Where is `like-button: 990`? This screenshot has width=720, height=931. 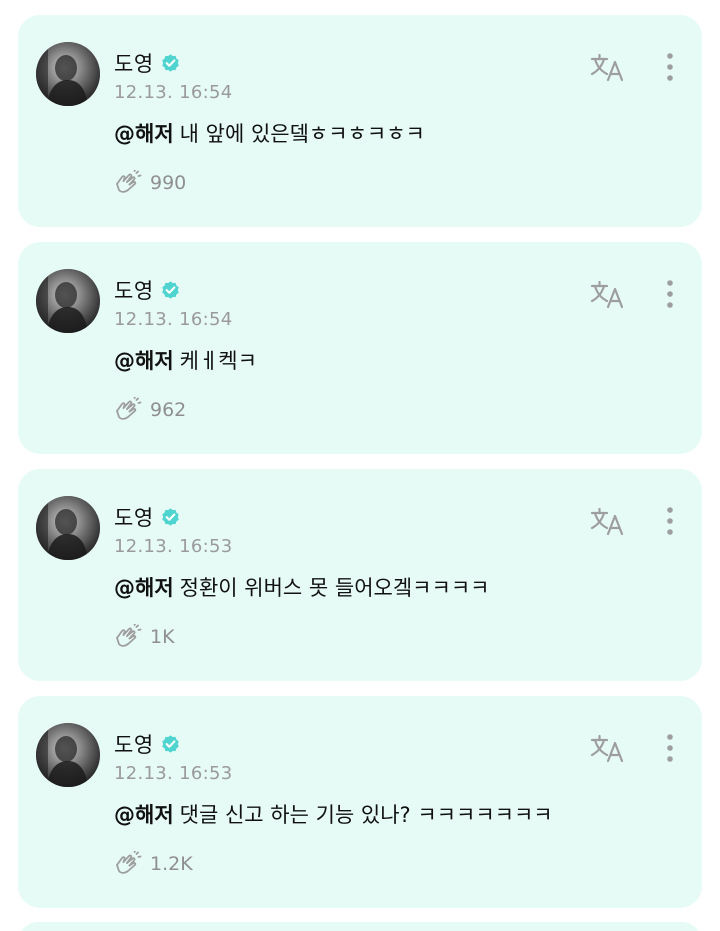 like-button: 990 is located at coordinates (150, 183).